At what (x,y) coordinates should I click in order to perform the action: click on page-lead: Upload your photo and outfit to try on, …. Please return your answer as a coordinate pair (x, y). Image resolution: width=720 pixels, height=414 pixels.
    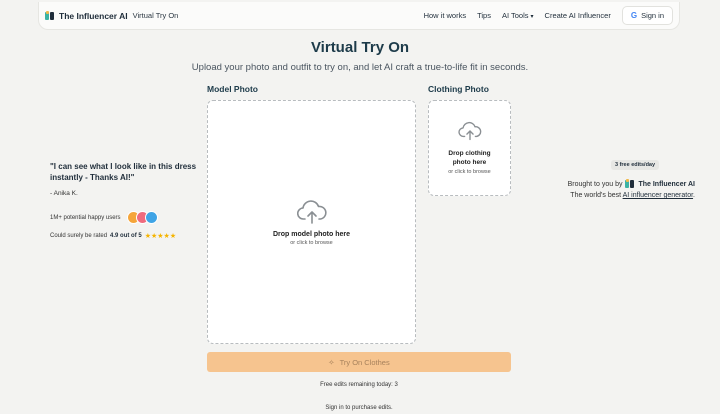
    Looking at the image, I should click on (360, 67).